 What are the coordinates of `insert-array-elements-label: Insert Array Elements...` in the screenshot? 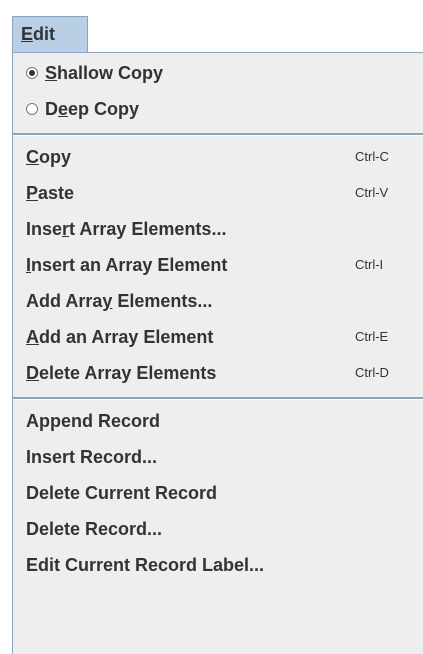 It's located at (126, 229).